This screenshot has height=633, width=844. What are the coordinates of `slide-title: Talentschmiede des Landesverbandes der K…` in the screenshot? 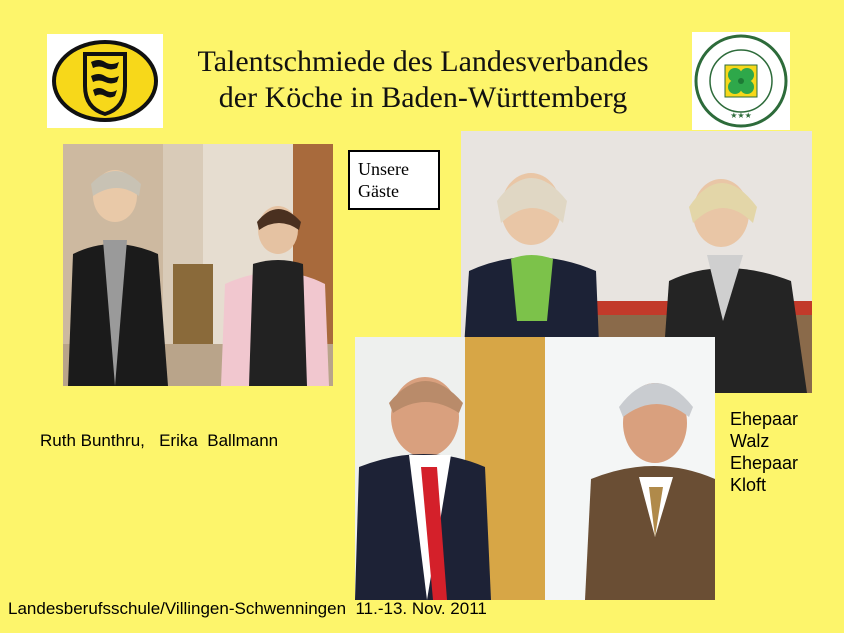 It's located at (423, 80).